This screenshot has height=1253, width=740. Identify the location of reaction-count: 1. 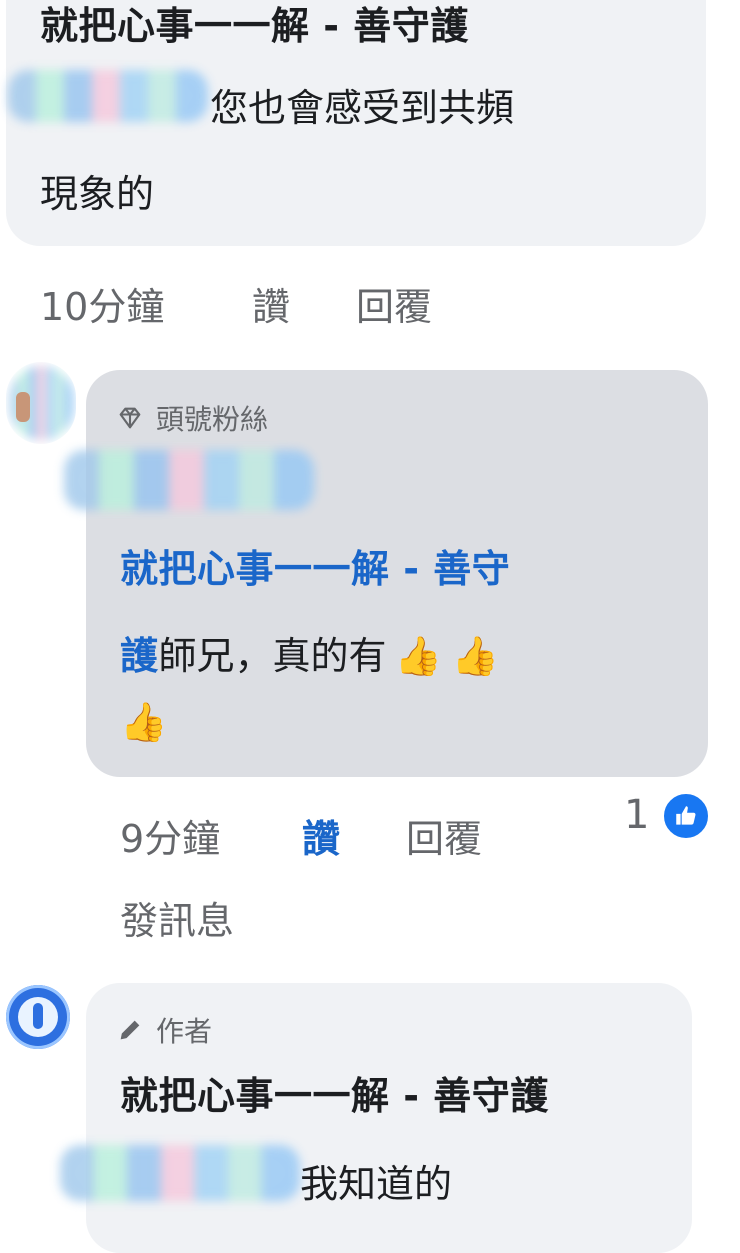
(636, 815).